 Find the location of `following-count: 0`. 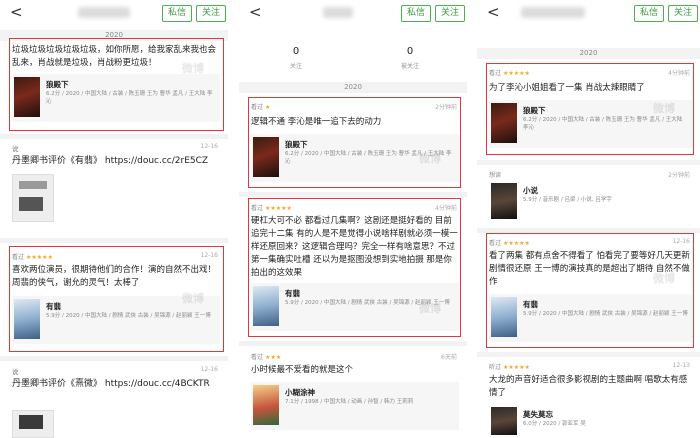

following-count: 0 is located at coordinates (296, 51).